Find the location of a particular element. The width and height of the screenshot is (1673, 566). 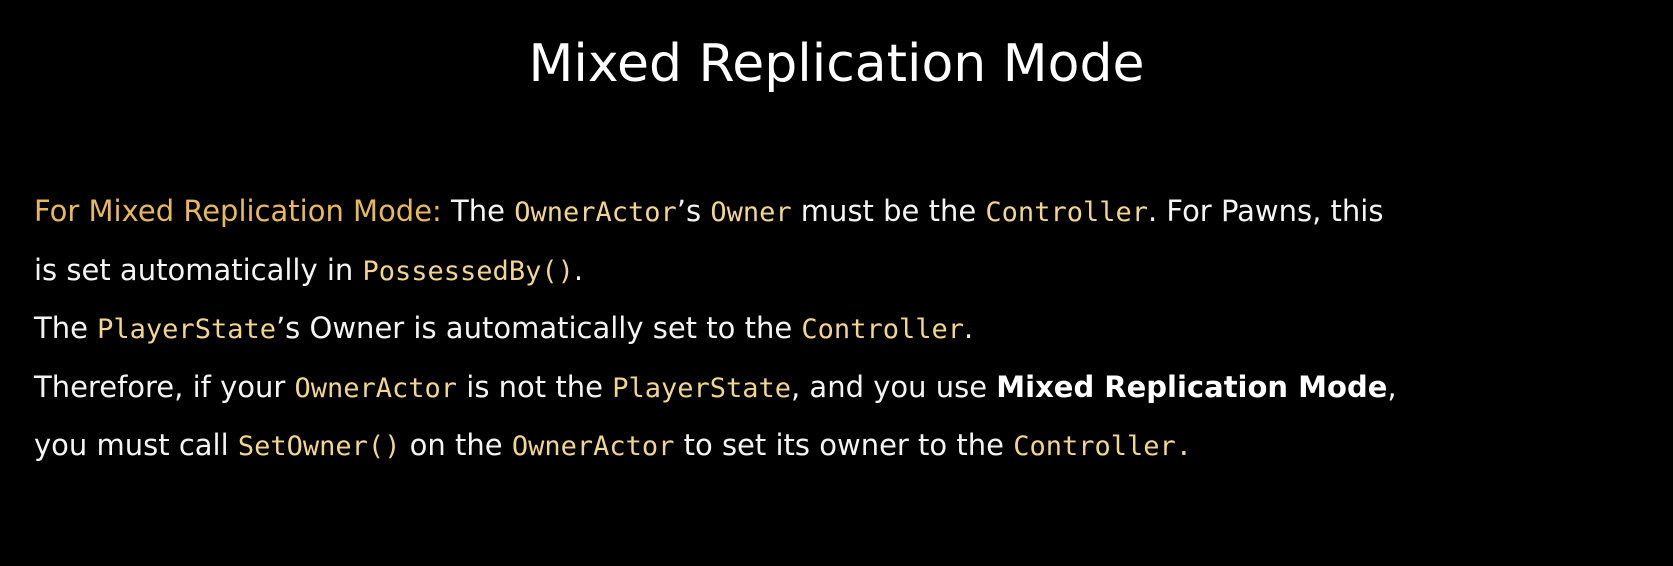

text-segment: must be the is located at coordinates (888, 211).